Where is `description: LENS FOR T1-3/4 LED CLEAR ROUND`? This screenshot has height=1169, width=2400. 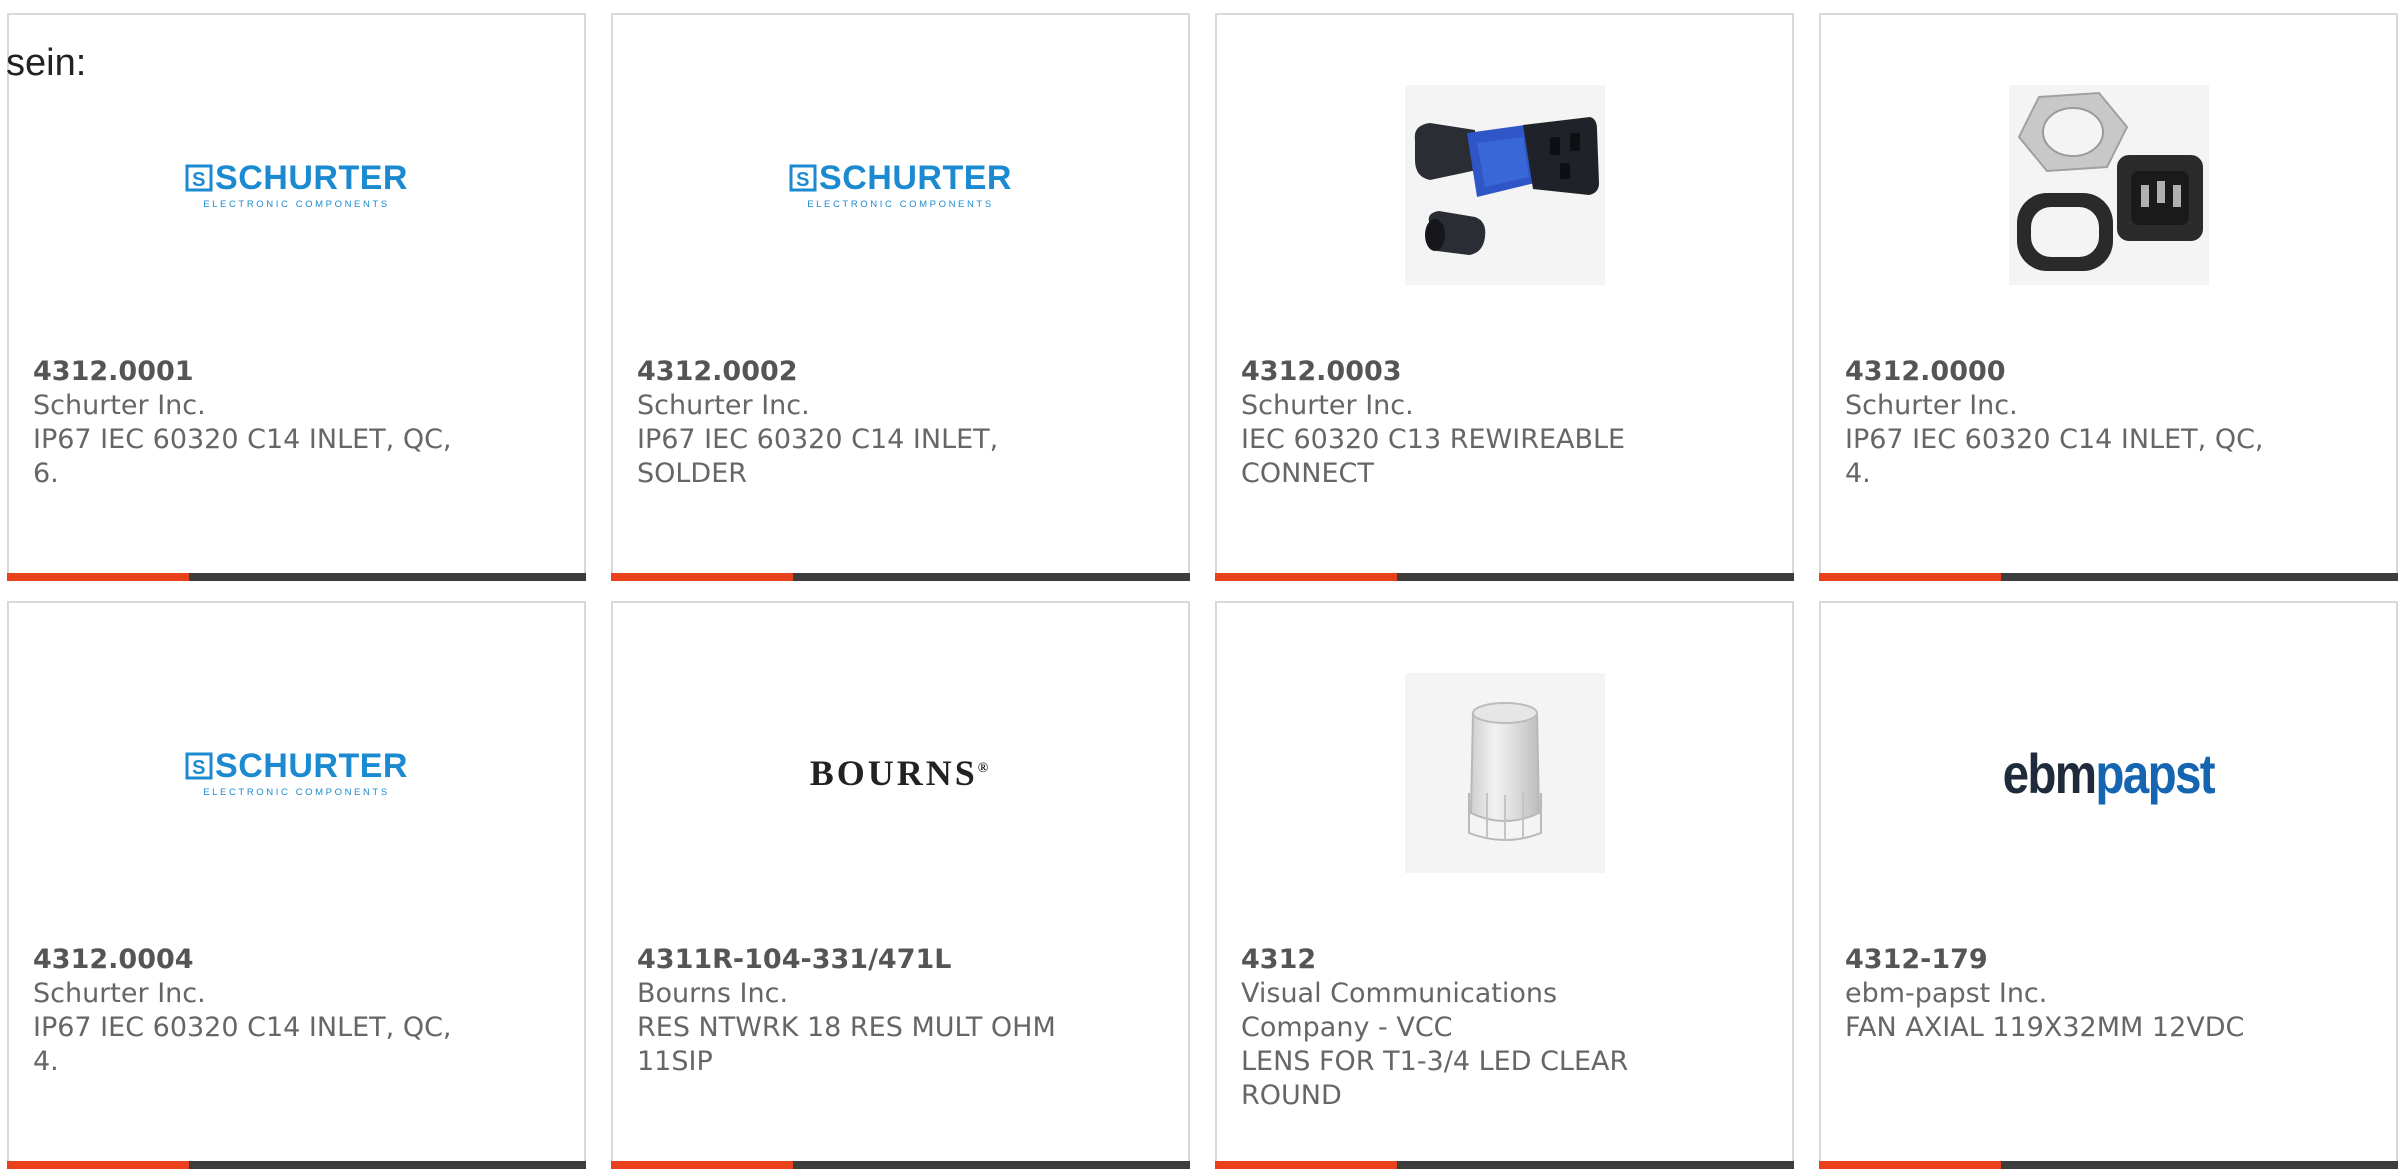
description: LENS FOR T1-3/4 LED CLEAR ROUND is located at coordinates (1435, 1078).